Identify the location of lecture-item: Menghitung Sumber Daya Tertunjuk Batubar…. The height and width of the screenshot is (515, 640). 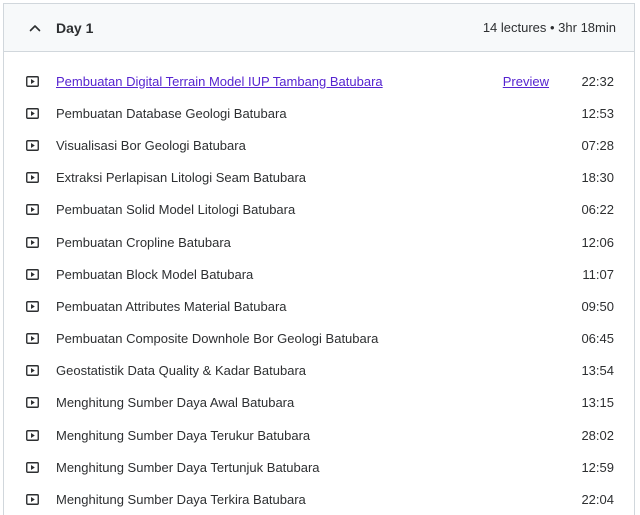
(319, 467).